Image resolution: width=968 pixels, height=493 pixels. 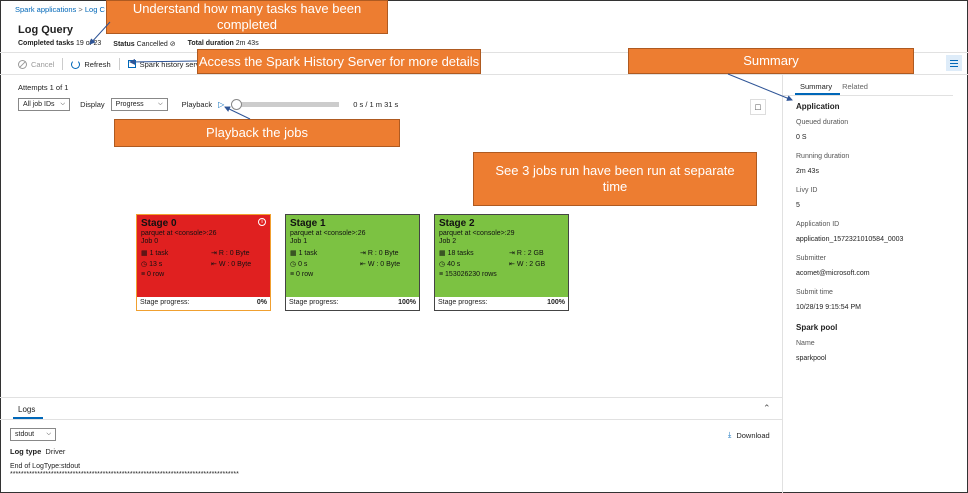 What do you see at coordinates (484, 74) in the screenshot?
I see `toolbar-divider` at bounding box center [484, 74].